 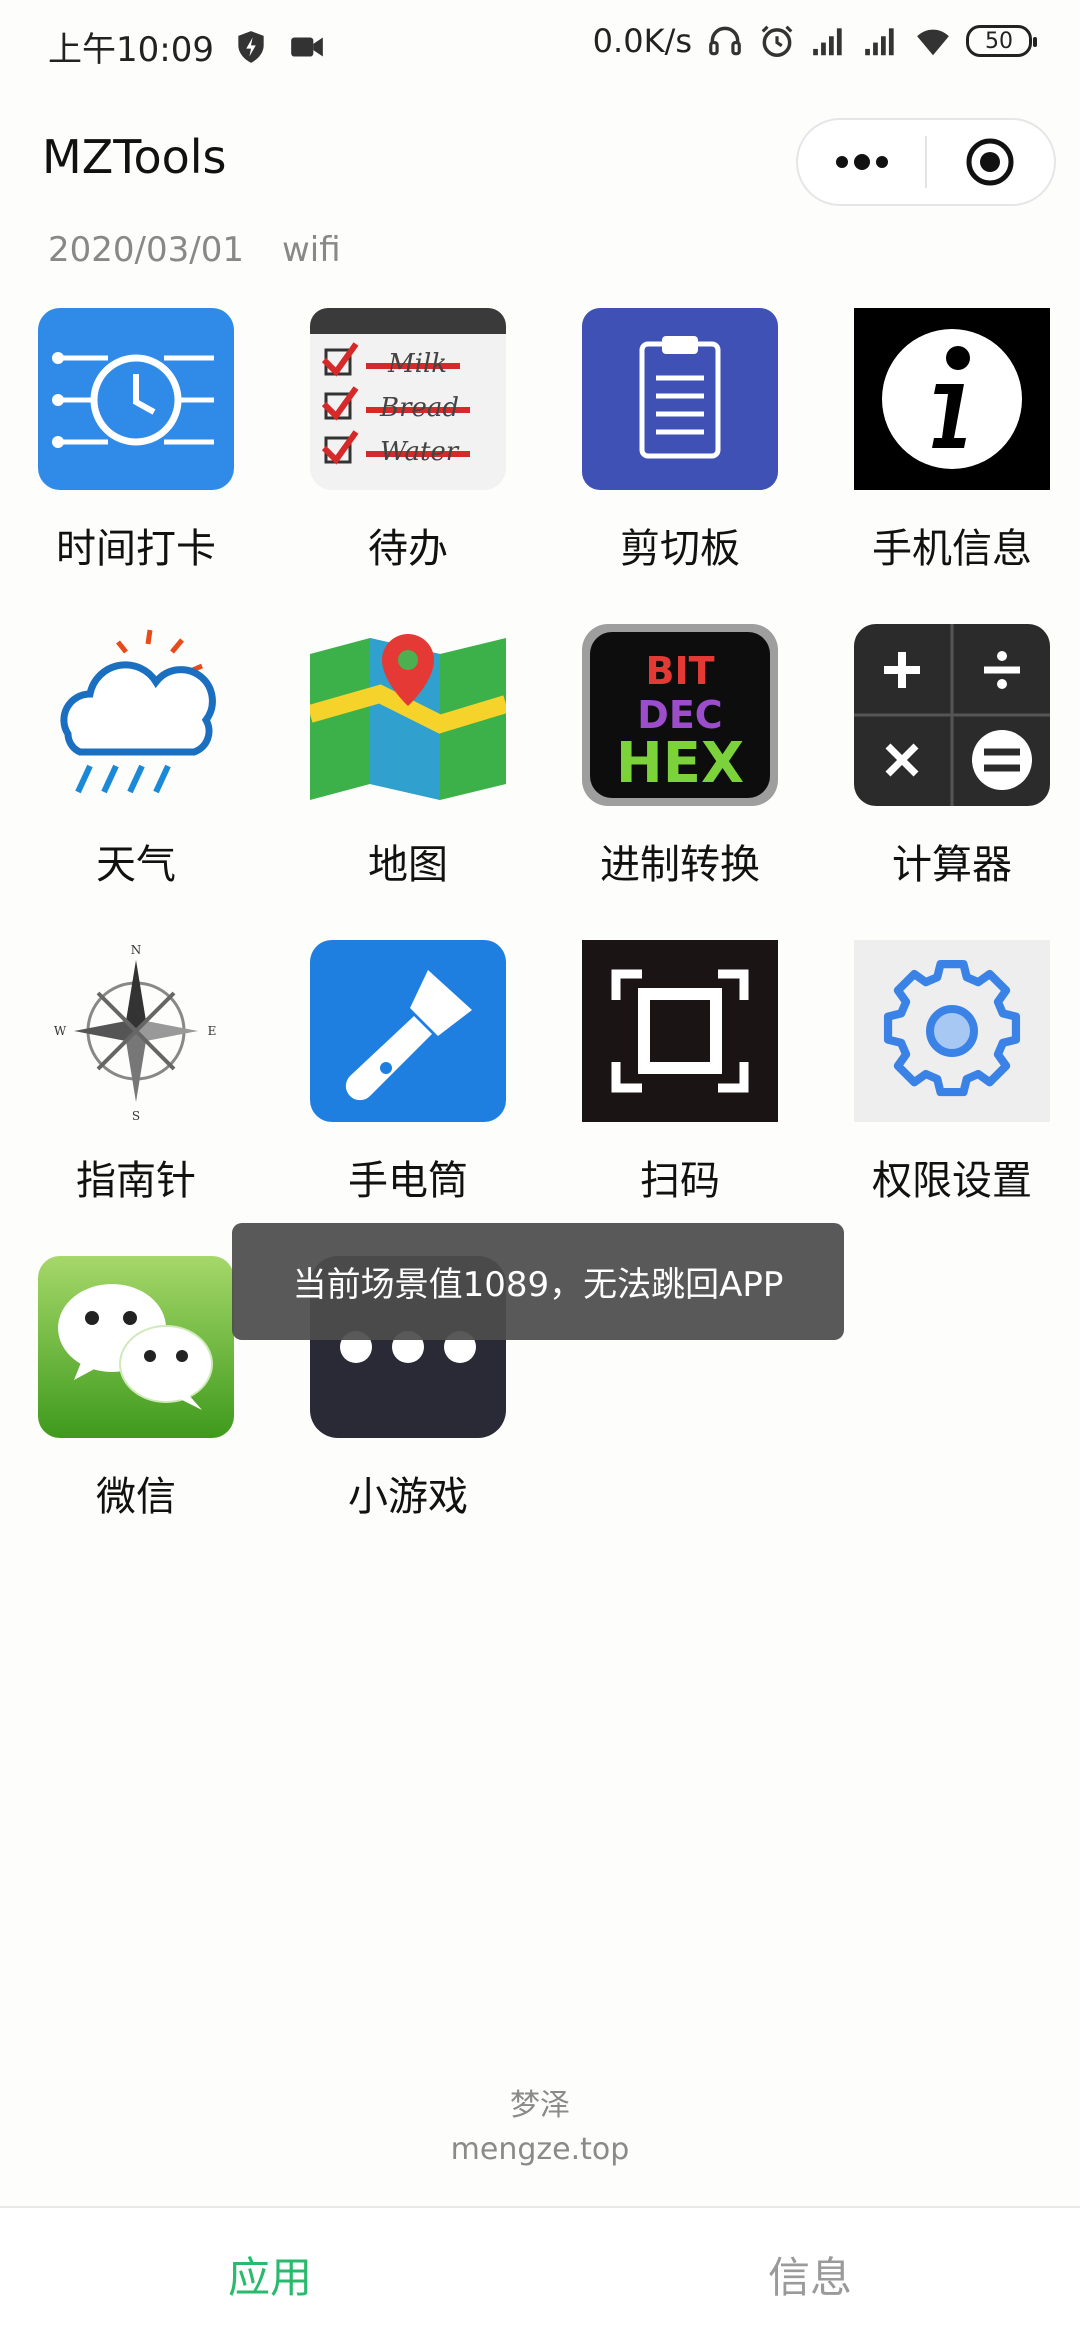 I want to click on more-icon, so click(x=861, y=162).